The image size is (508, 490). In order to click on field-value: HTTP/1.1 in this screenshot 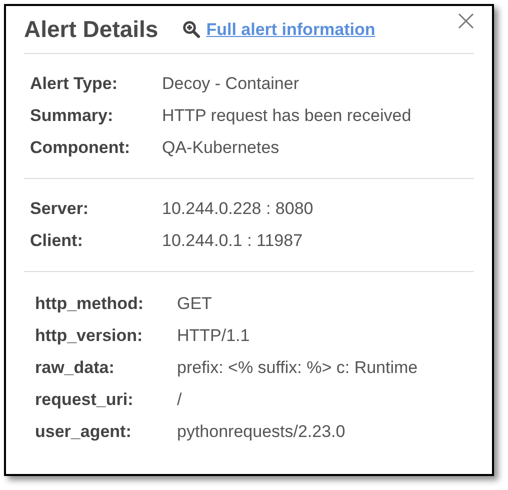, I will do `click(214, 336)`.